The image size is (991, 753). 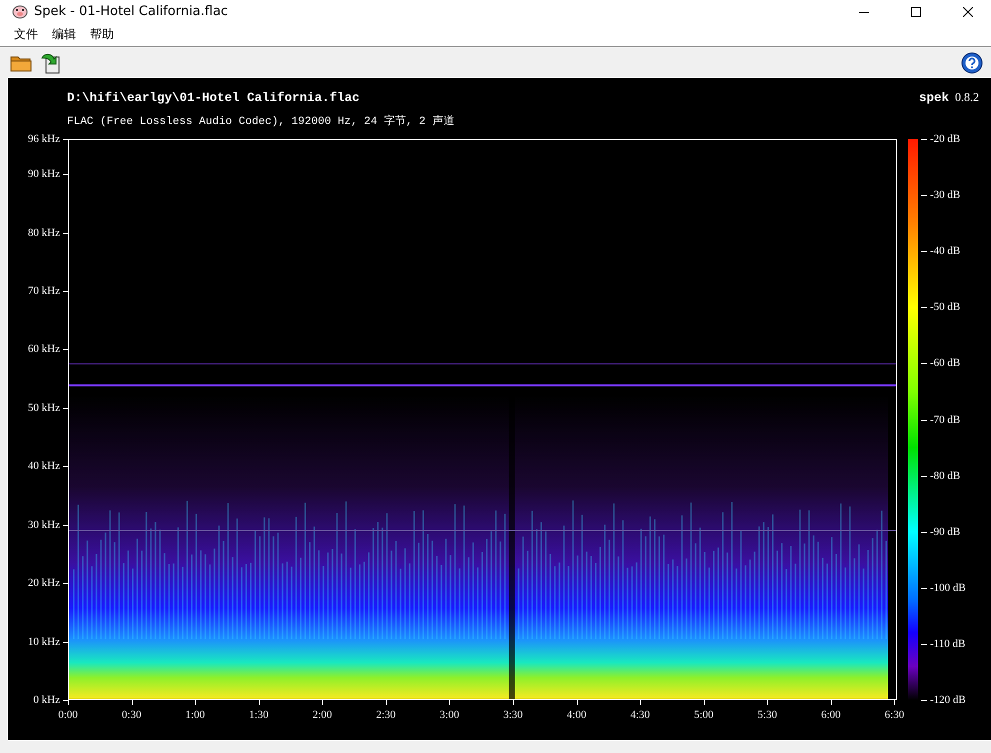 I want to click on file-path: D:\hifi\earlgy\01-Hotel California.flac, so click(x=214, y=98).